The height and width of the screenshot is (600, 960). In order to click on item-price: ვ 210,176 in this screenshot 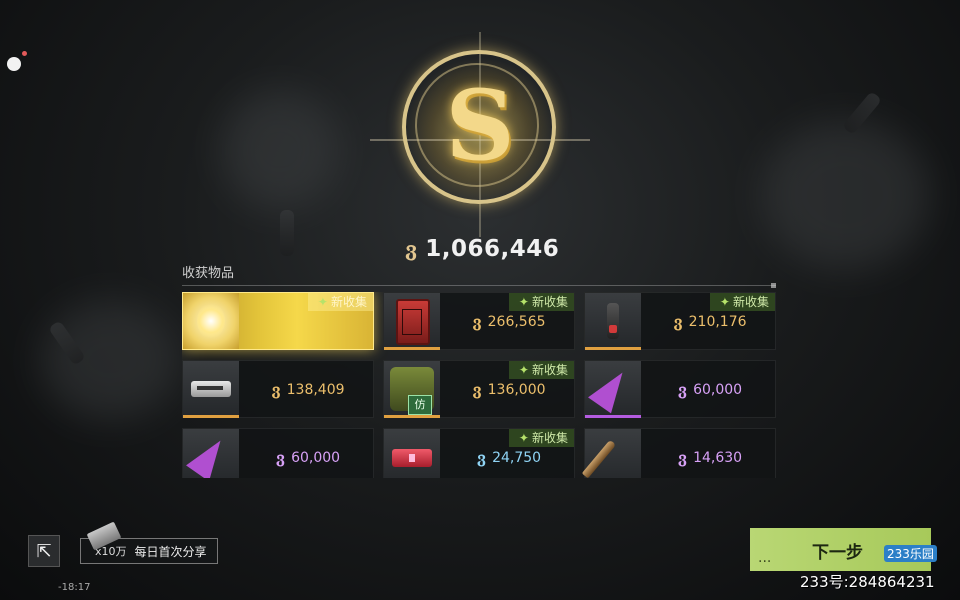, I will do `click(710, 322)`.